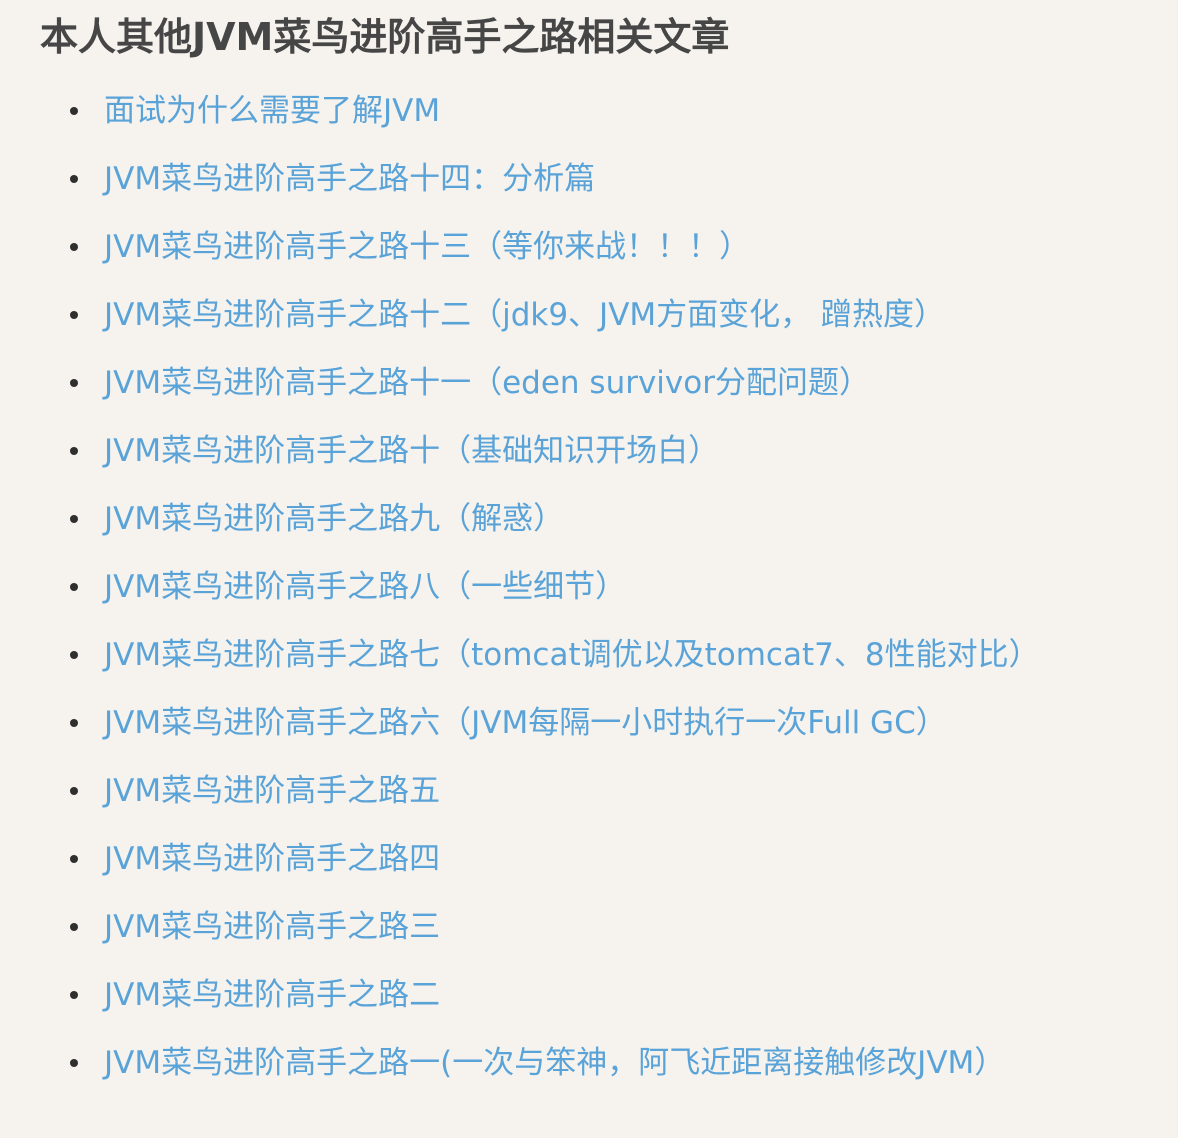  What do you see at coordinates (609, 805) in the screenshot?
I see `list-item: JVM菜鸟进阶高手之路五` at bounding box center [609, 805].